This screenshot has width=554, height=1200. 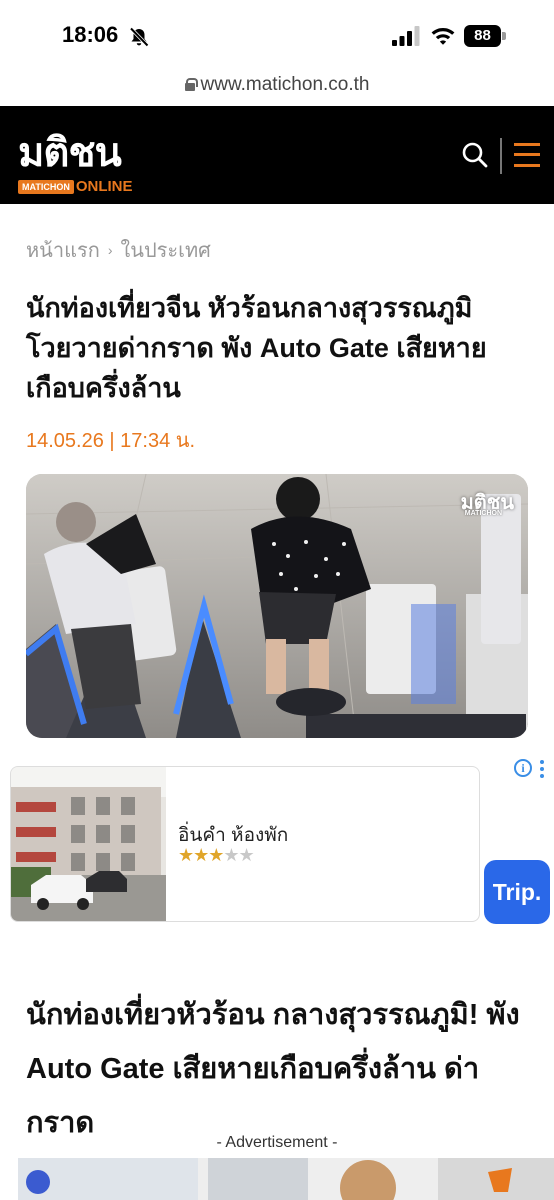 I want to click on info-icon: i, so click(x=523, y=768).